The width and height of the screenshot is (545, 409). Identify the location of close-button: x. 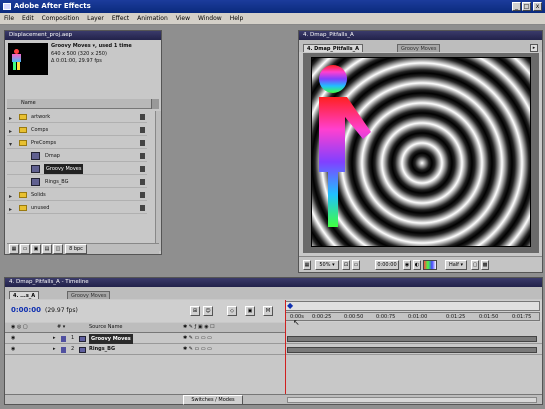
(537, 6).